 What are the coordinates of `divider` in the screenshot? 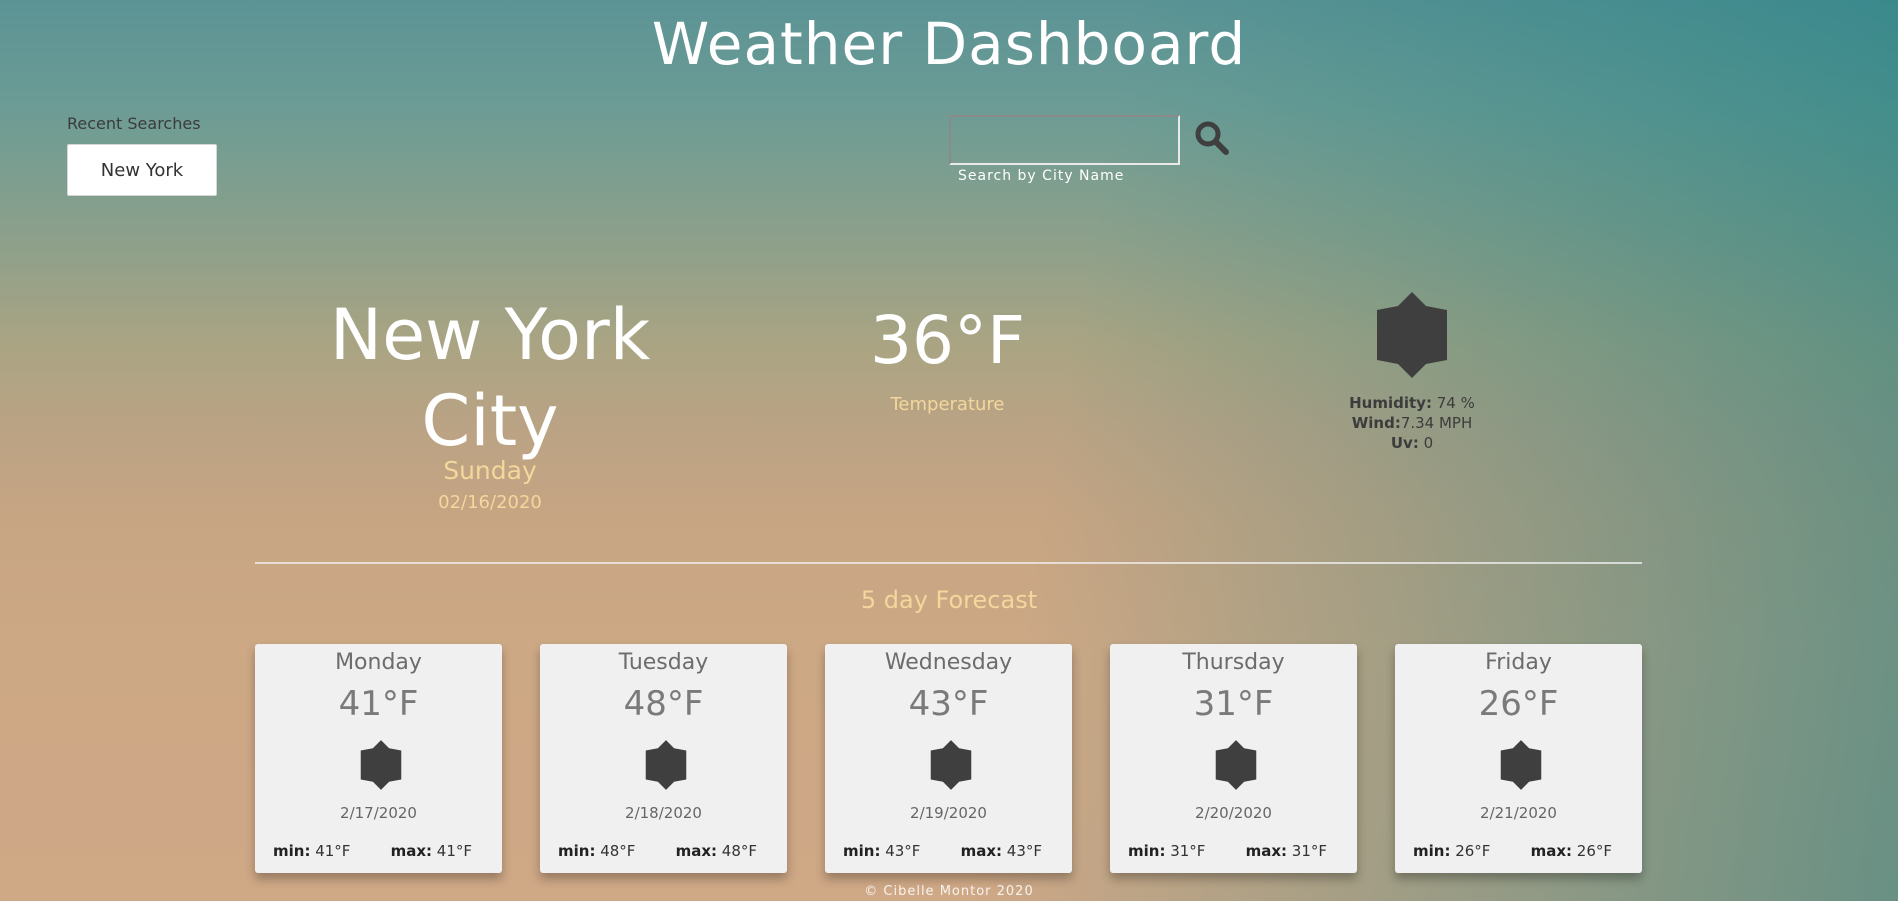 It's located at (948, 563).